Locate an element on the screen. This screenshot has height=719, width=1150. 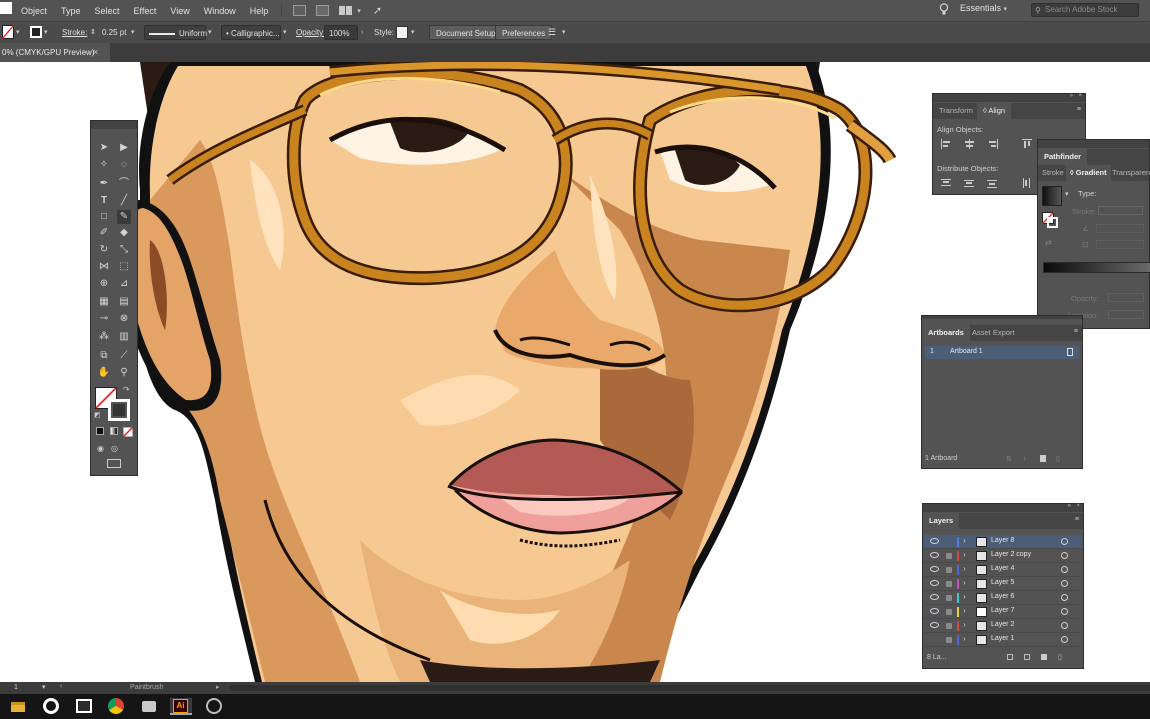
draw-mode-icon: ◉ is located at coordinates (100, 448).